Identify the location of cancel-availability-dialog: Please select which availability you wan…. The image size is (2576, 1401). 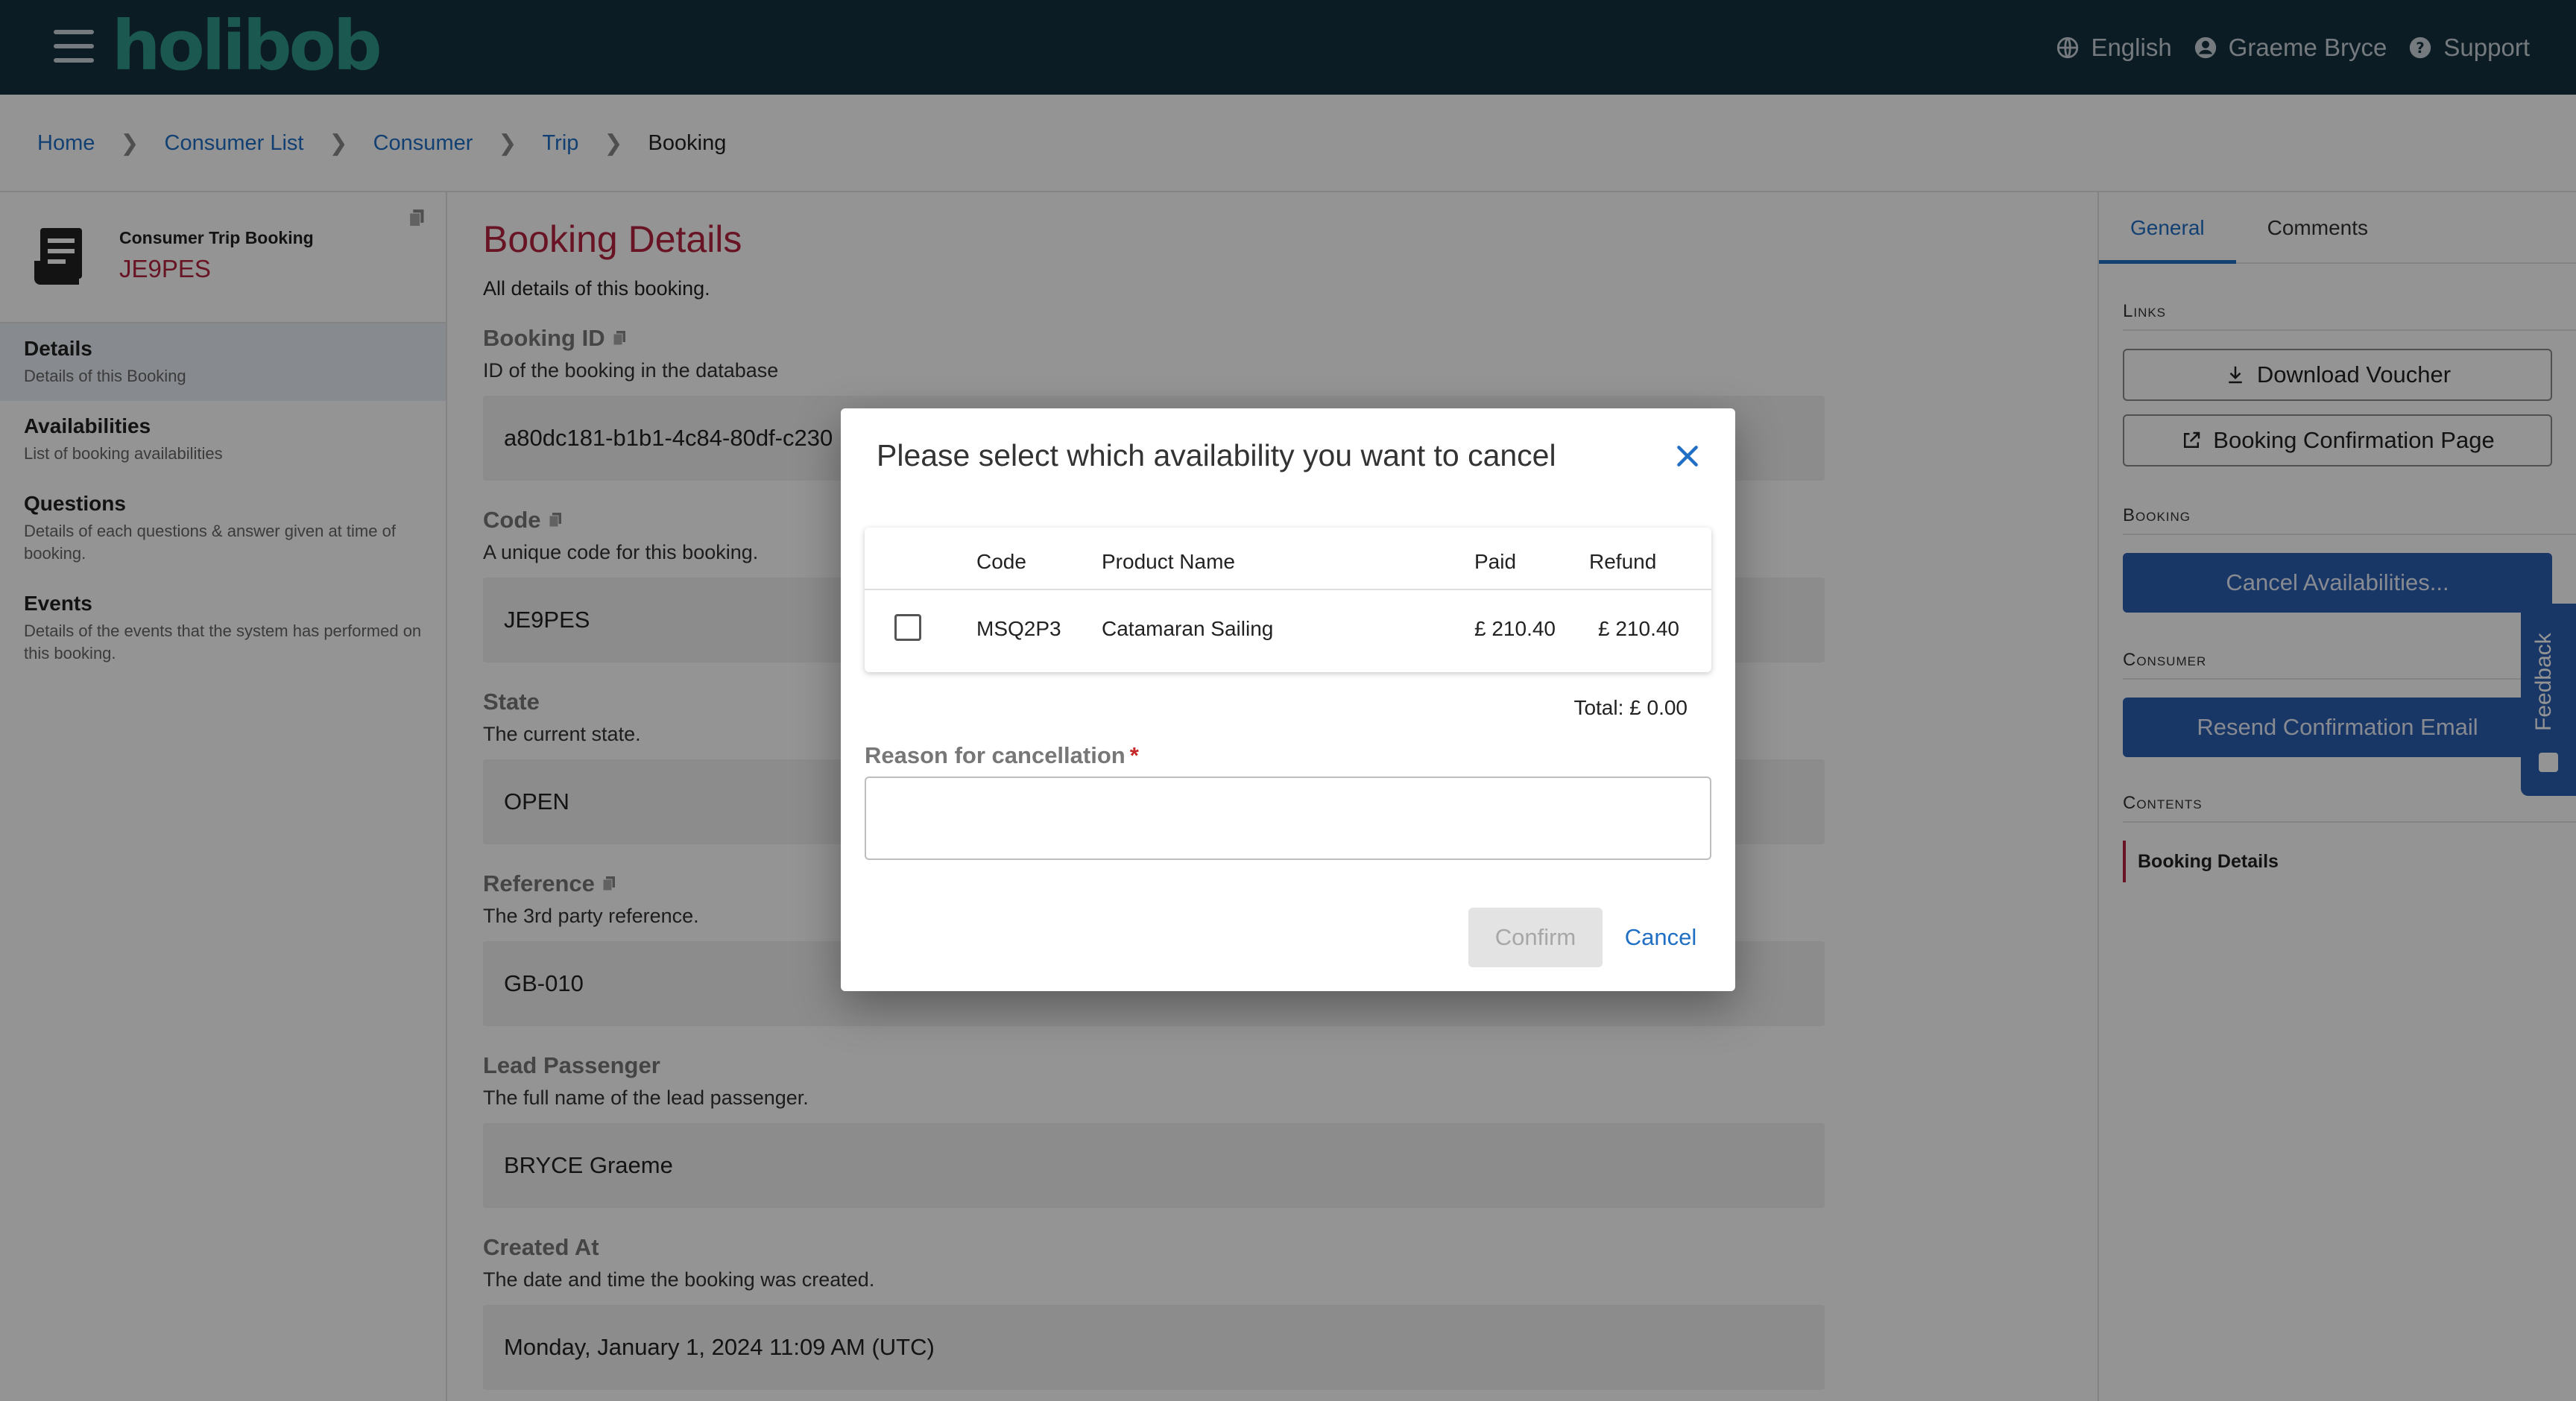
(1288, 699).